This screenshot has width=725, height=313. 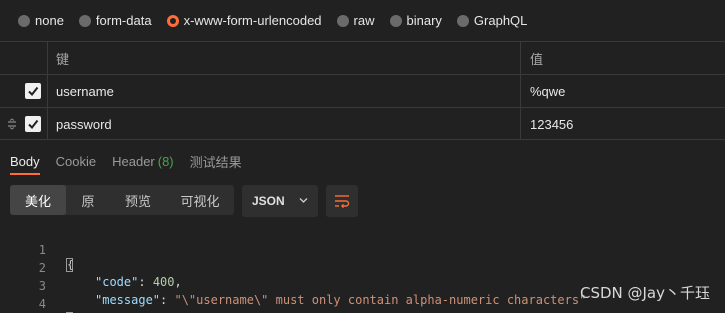 I want to click on radio-option-x-www-form-urlencoded: x-www-form-urlencoded, so click(x=244, y=20).